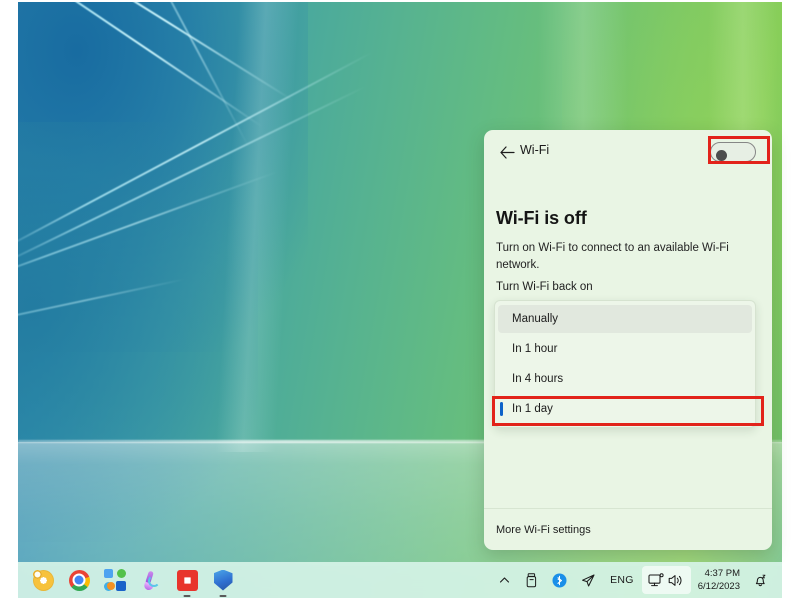 The width and height of the screenshot is (800, 600). Describe the element at coordinates (531, 580) in the screenshot. I see `usb-drive-icon` at that location.